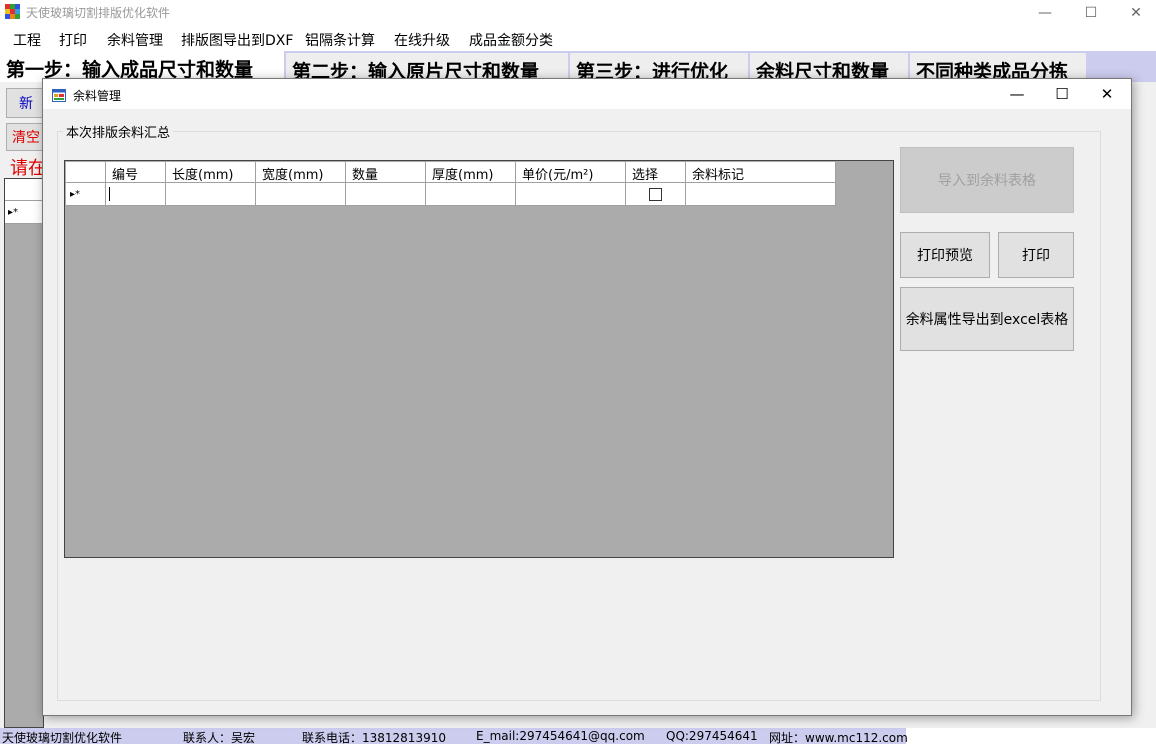 This screenshot has height=746, width=1156. Describe the element at coordinates (1091, 13) in the screenshot. I see `maximize-button: ☐` at that location.